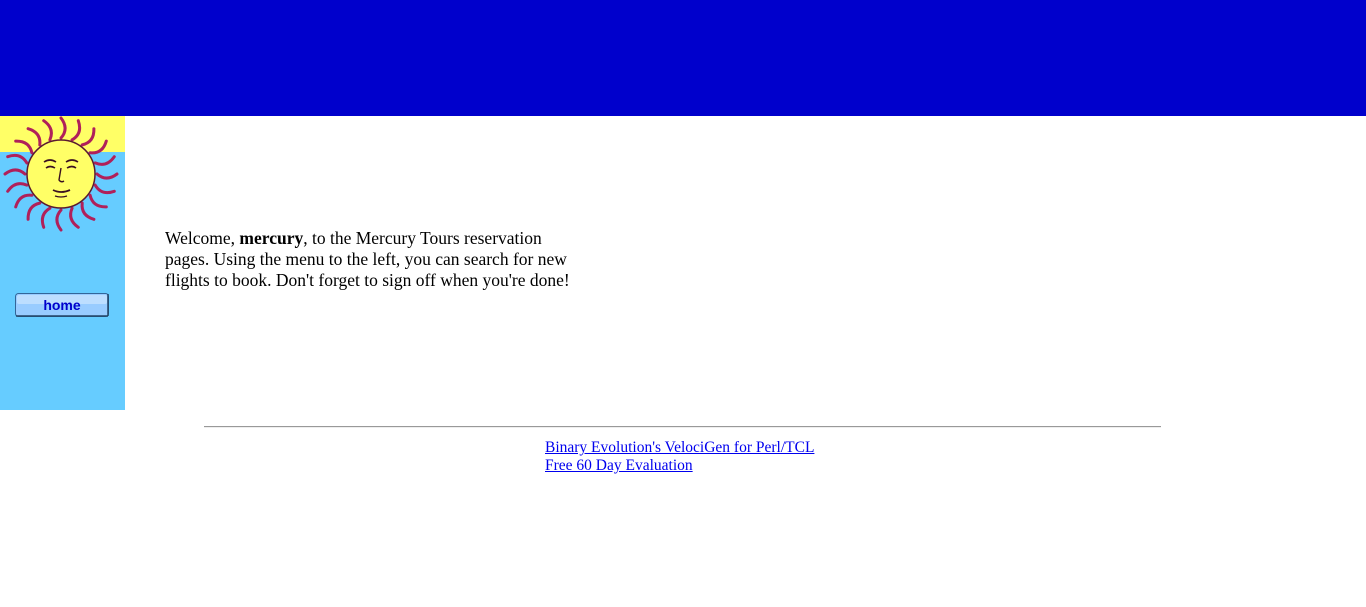 This screenshot has width=1366, height=607. Describe the element at coordinates (271, 238) in the screenshot. I see `username: mercury` at that location.